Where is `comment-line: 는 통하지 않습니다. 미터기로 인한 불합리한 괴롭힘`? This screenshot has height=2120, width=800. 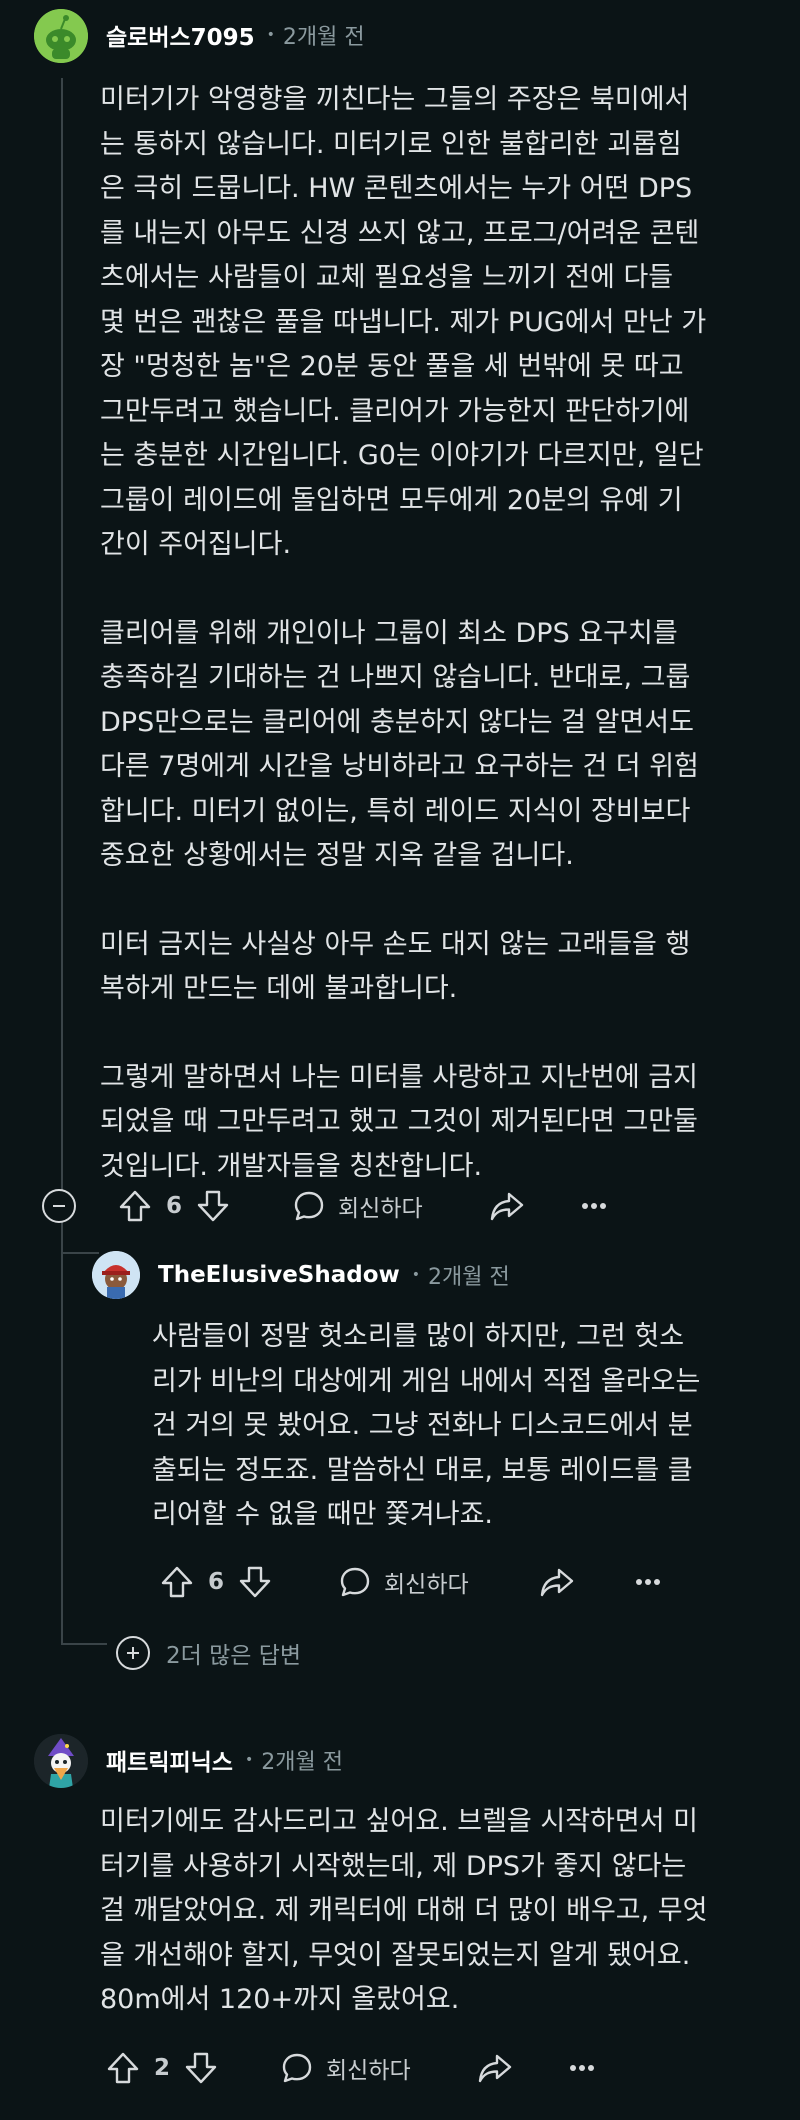 comment-line: 는 통하지 않습니다. 미터기로 인한 불합리한 괴롭힘 is located at coordinates (391, 144).